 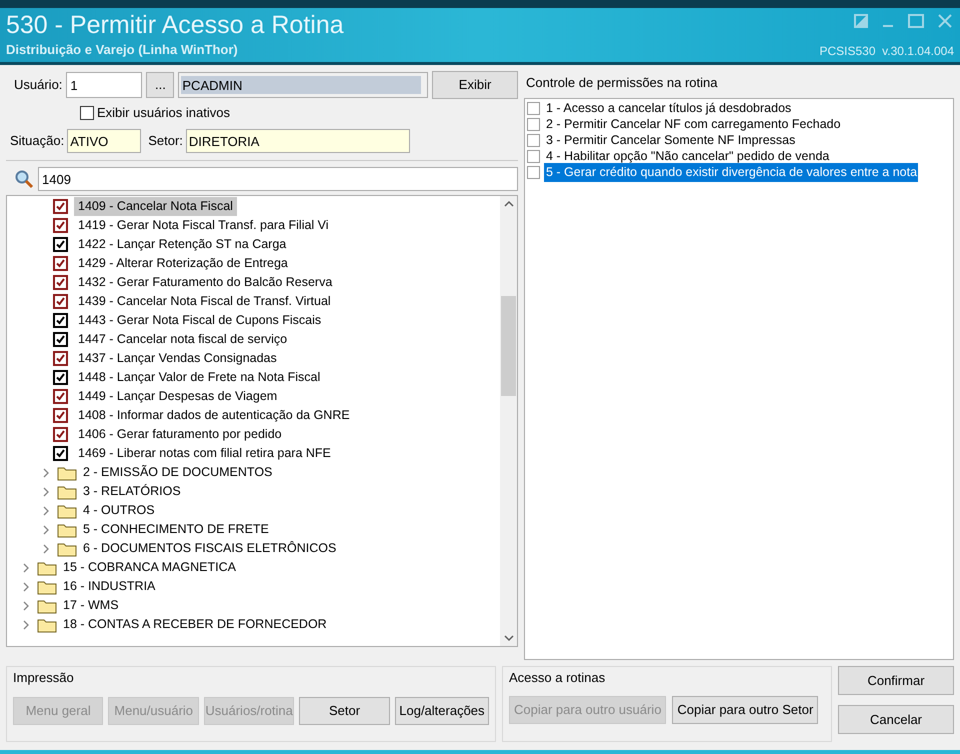 I want to click on tree-item-label: 1429 - Alterar Roterização de Entrega, so click(x=183, y=263).